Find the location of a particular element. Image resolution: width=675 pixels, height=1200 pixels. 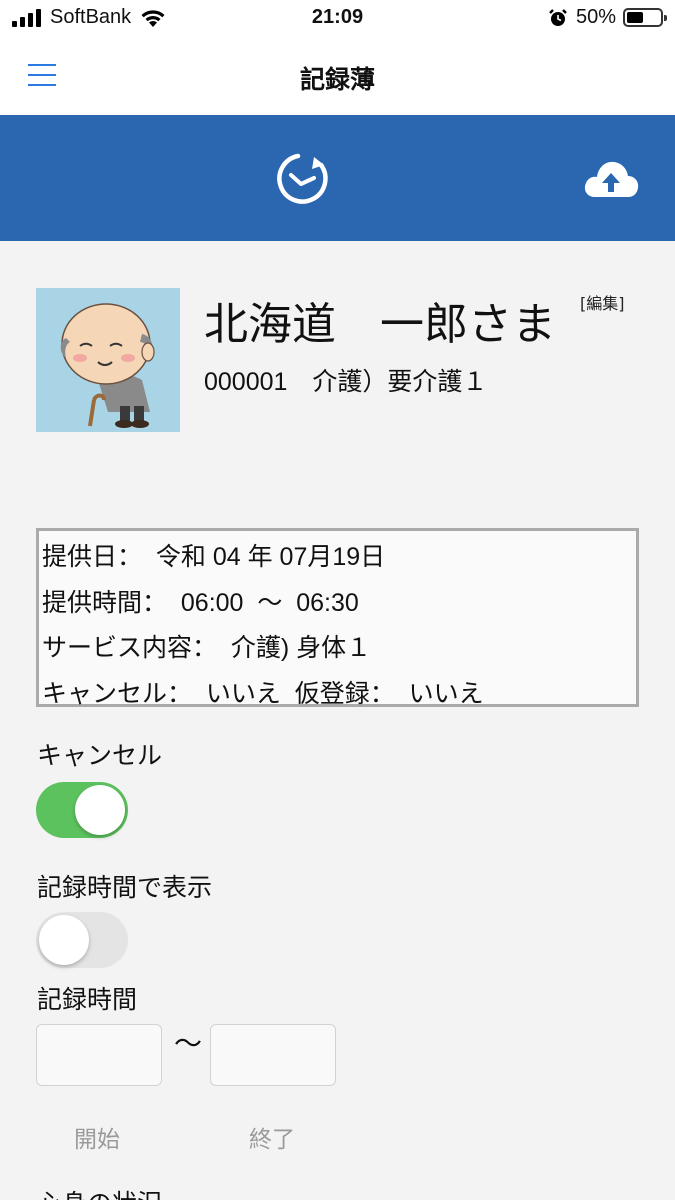

patient-name: 北海道 一郎さま is located at coordinates (380, 324).